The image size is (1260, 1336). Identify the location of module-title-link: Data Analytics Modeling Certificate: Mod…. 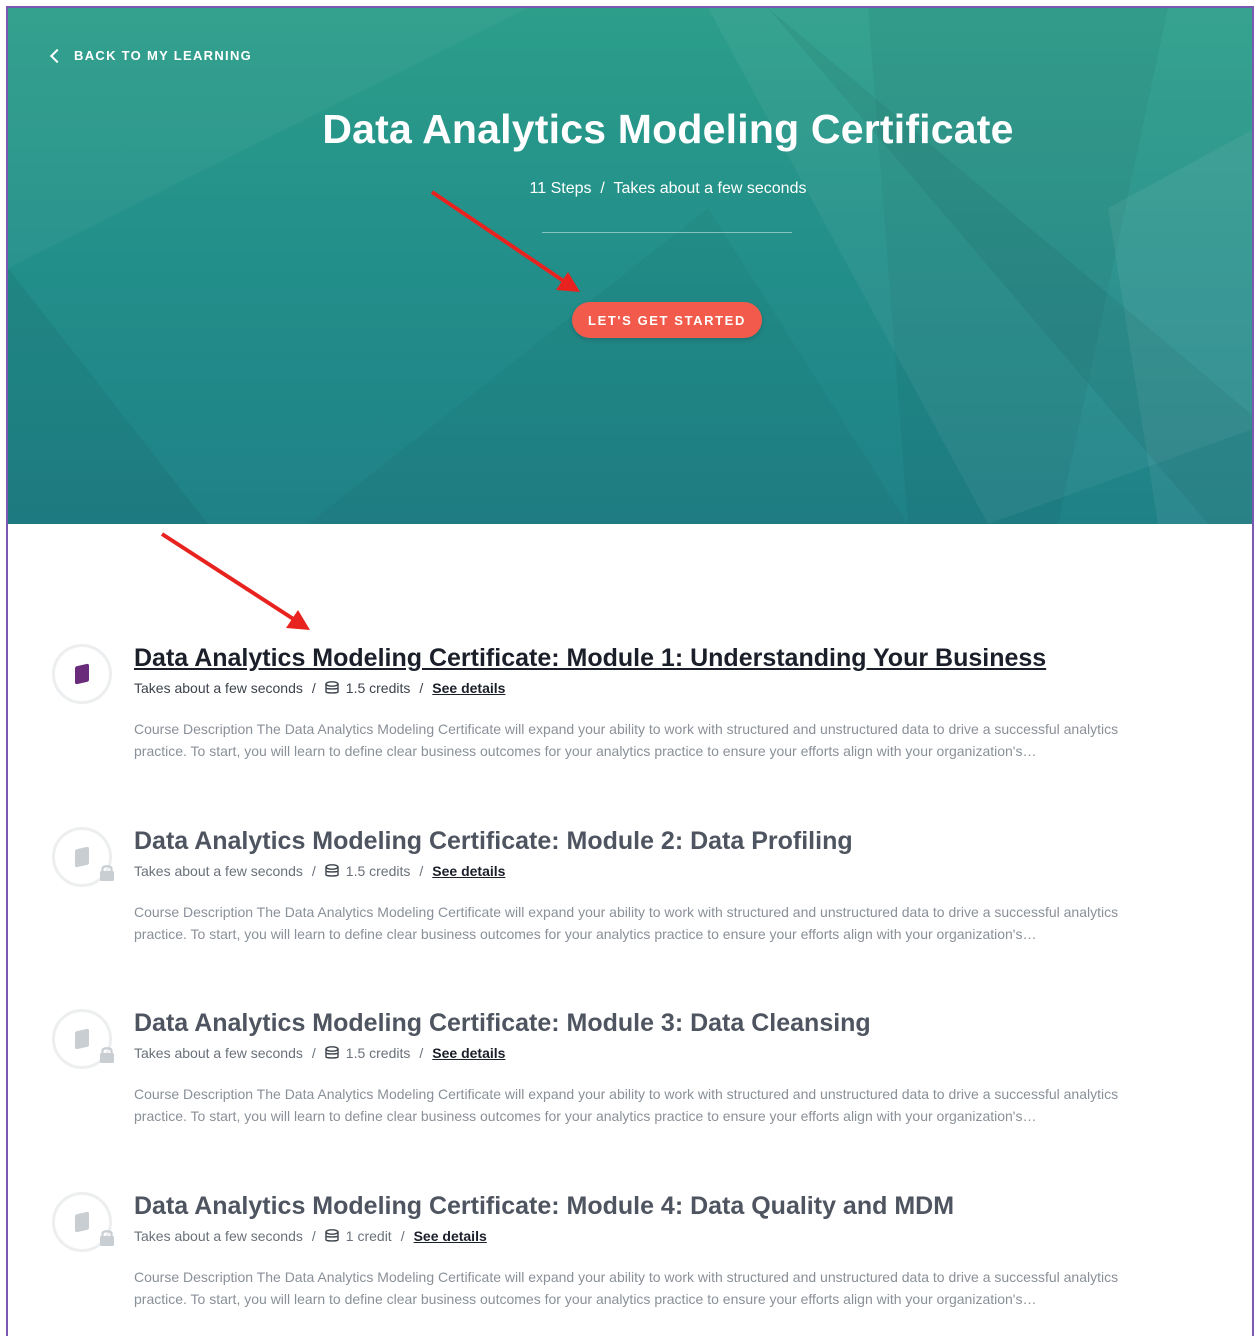
(590, 658).